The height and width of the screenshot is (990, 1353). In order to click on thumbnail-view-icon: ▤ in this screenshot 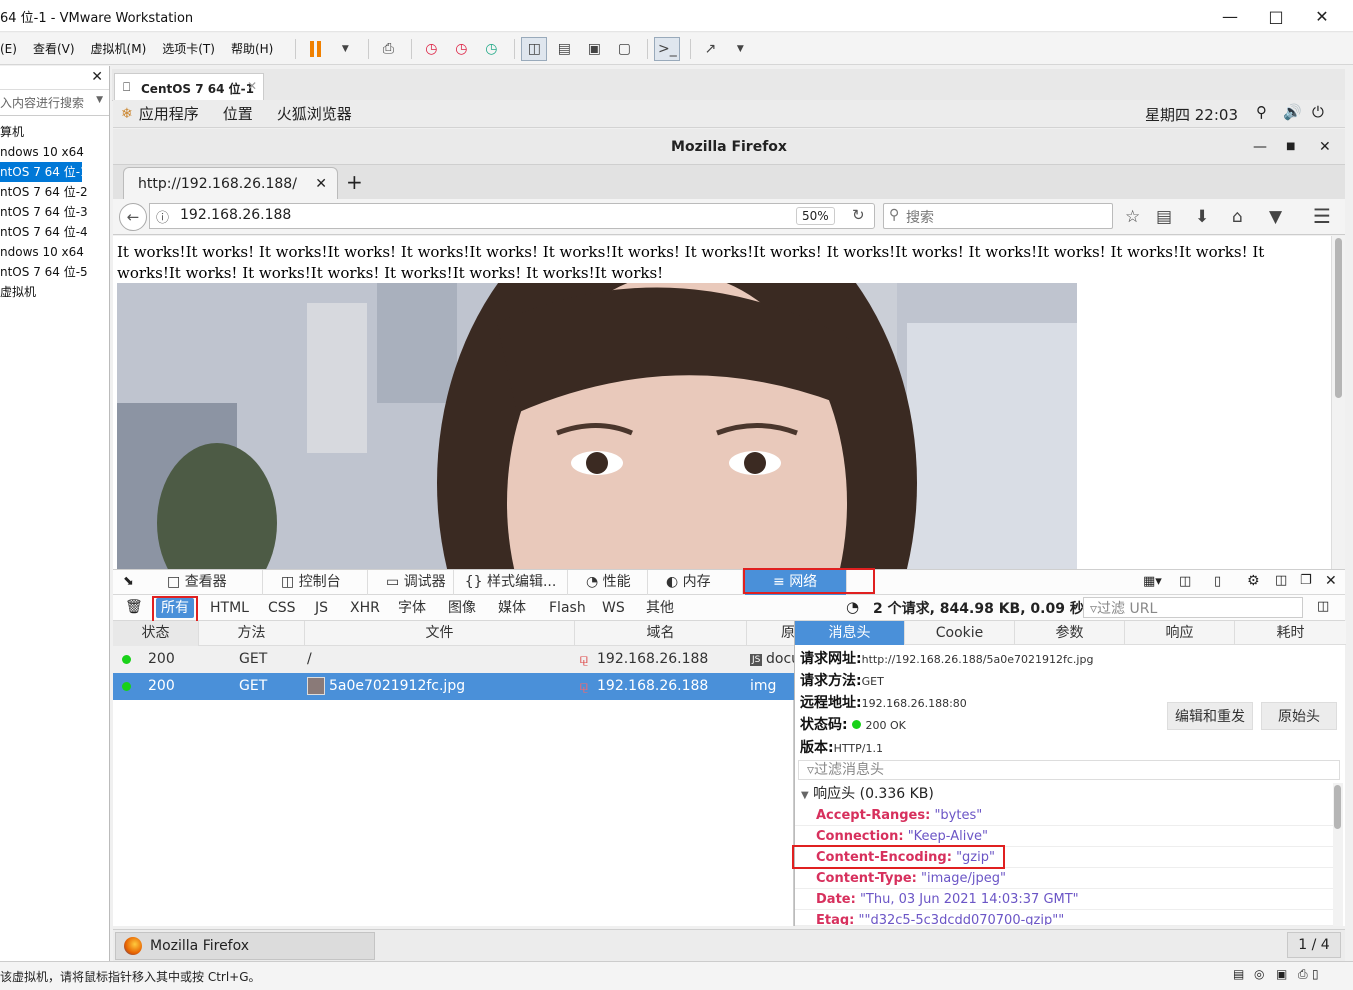, I will do `click(564, 49)`.